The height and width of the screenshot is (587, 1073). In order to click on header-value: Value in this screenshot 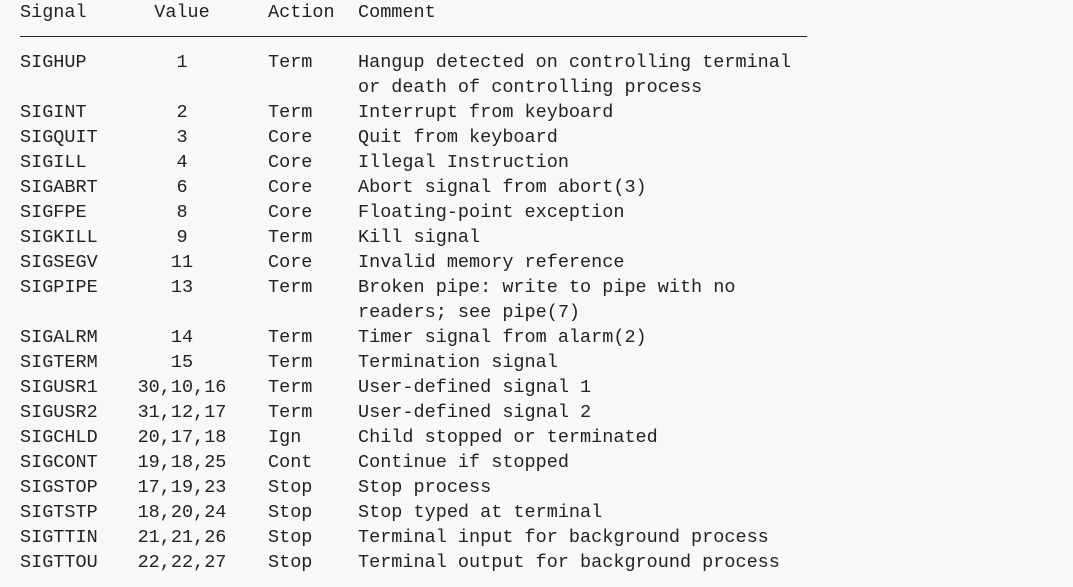, I will do `click(182, 12)`.